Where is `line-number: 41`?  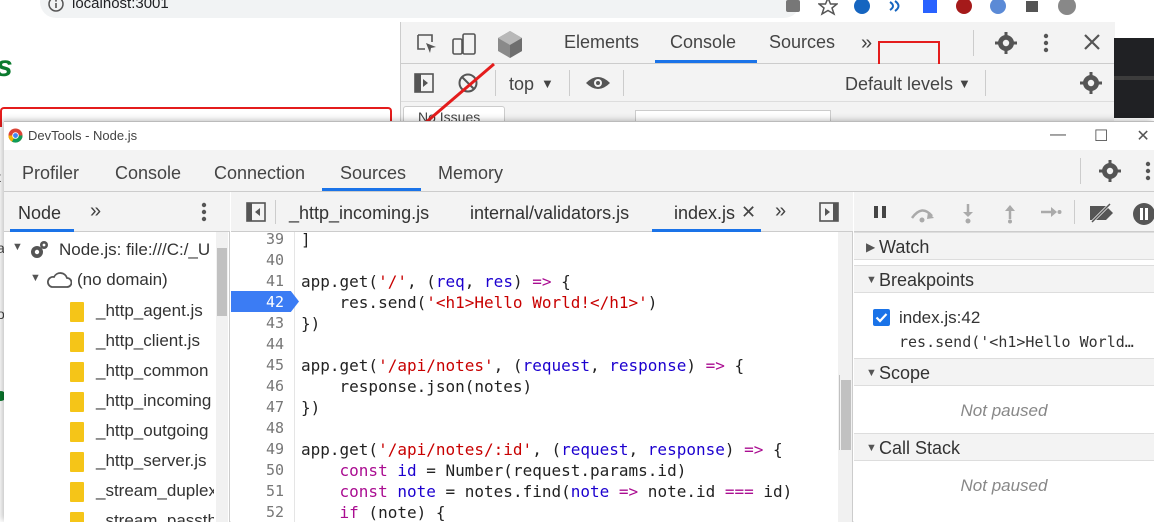
line-number: 41 is located at coordinates (274, 281).